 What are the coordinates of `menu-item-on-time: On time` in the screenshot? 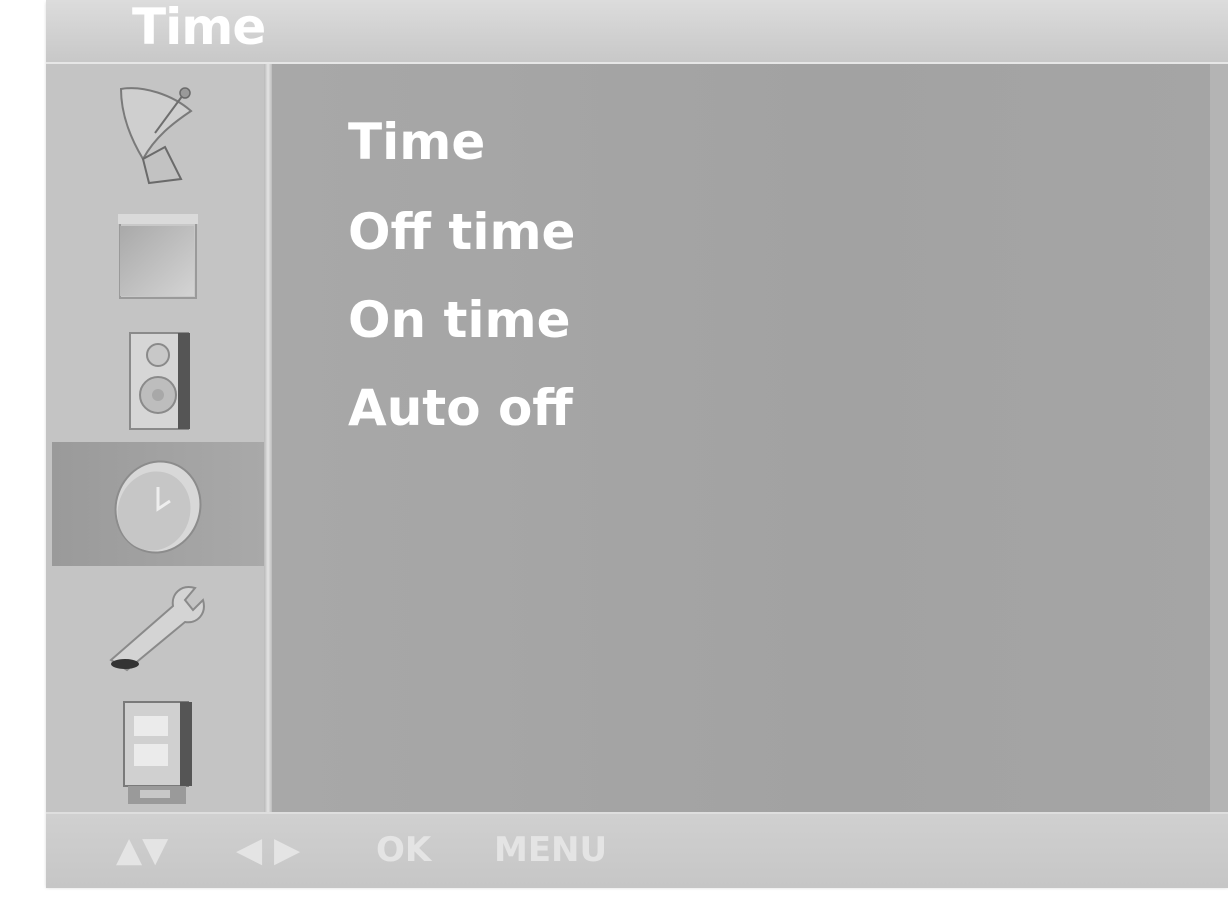 It's located at (459, 320).